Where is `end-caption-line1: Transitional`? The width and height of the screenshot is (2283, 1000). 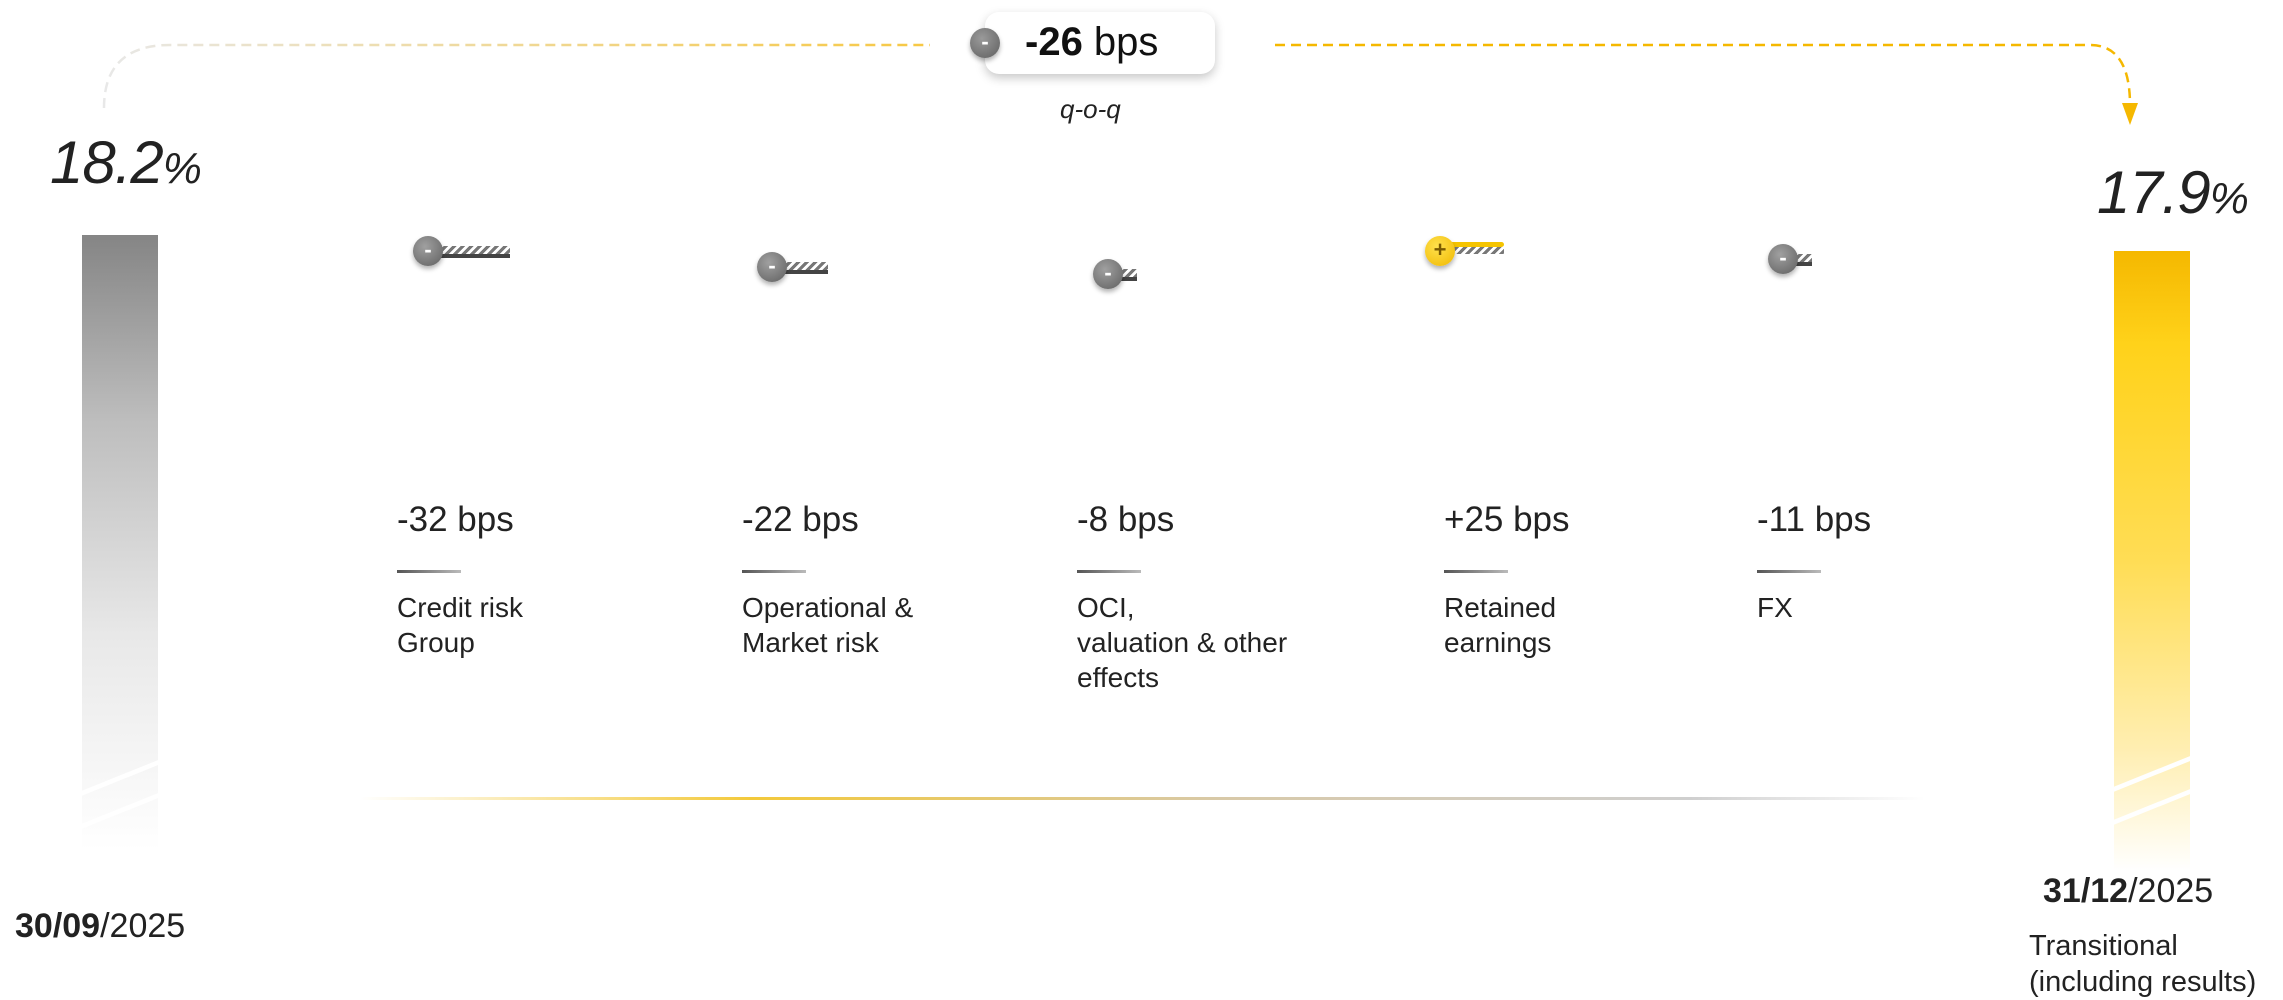
end-caption-line1: Transitional is located at coordinates (2103, 946).